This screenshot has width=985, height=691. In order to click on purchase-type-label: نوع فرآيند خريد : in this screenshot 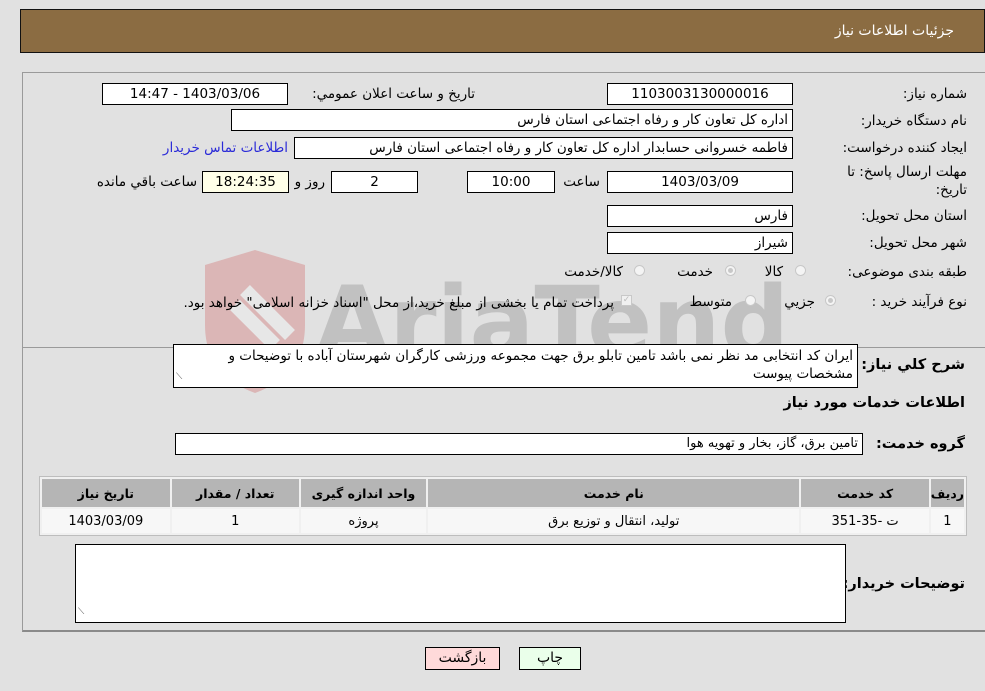, I will do `click(919, 302)`.